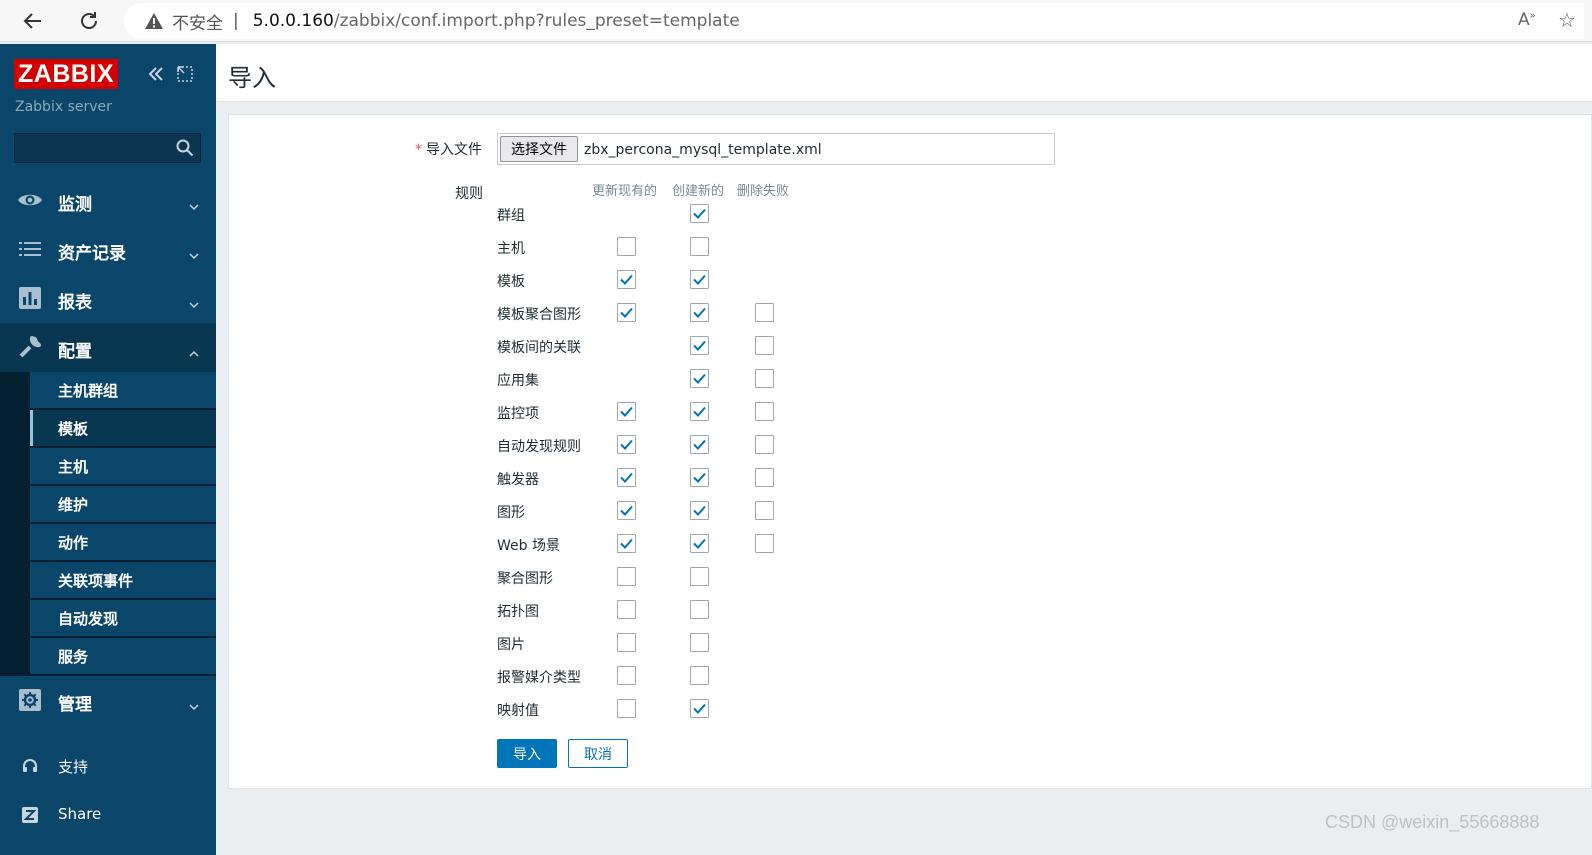 Image resolution: width=1592 pixels, height=855 pixels. Describe the element at coordinates (194, 350) in the screenshot. I see `chevron-up-icon` at that location.